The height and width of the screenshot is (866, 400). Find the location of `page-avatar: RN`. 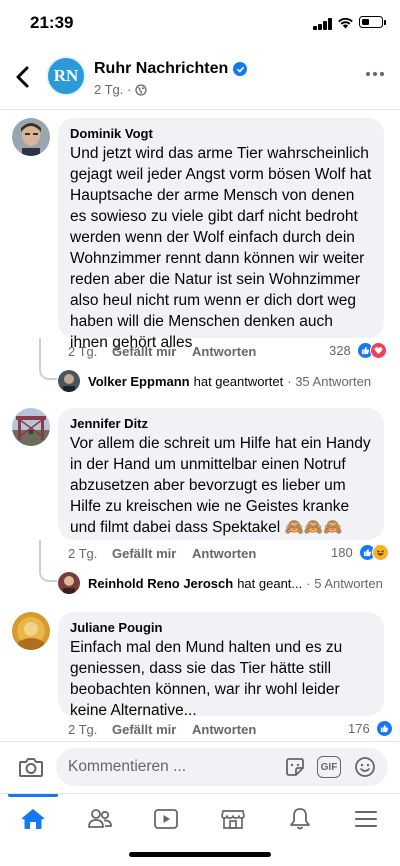

page-avatar: RN is located at coordinates (66, 76).